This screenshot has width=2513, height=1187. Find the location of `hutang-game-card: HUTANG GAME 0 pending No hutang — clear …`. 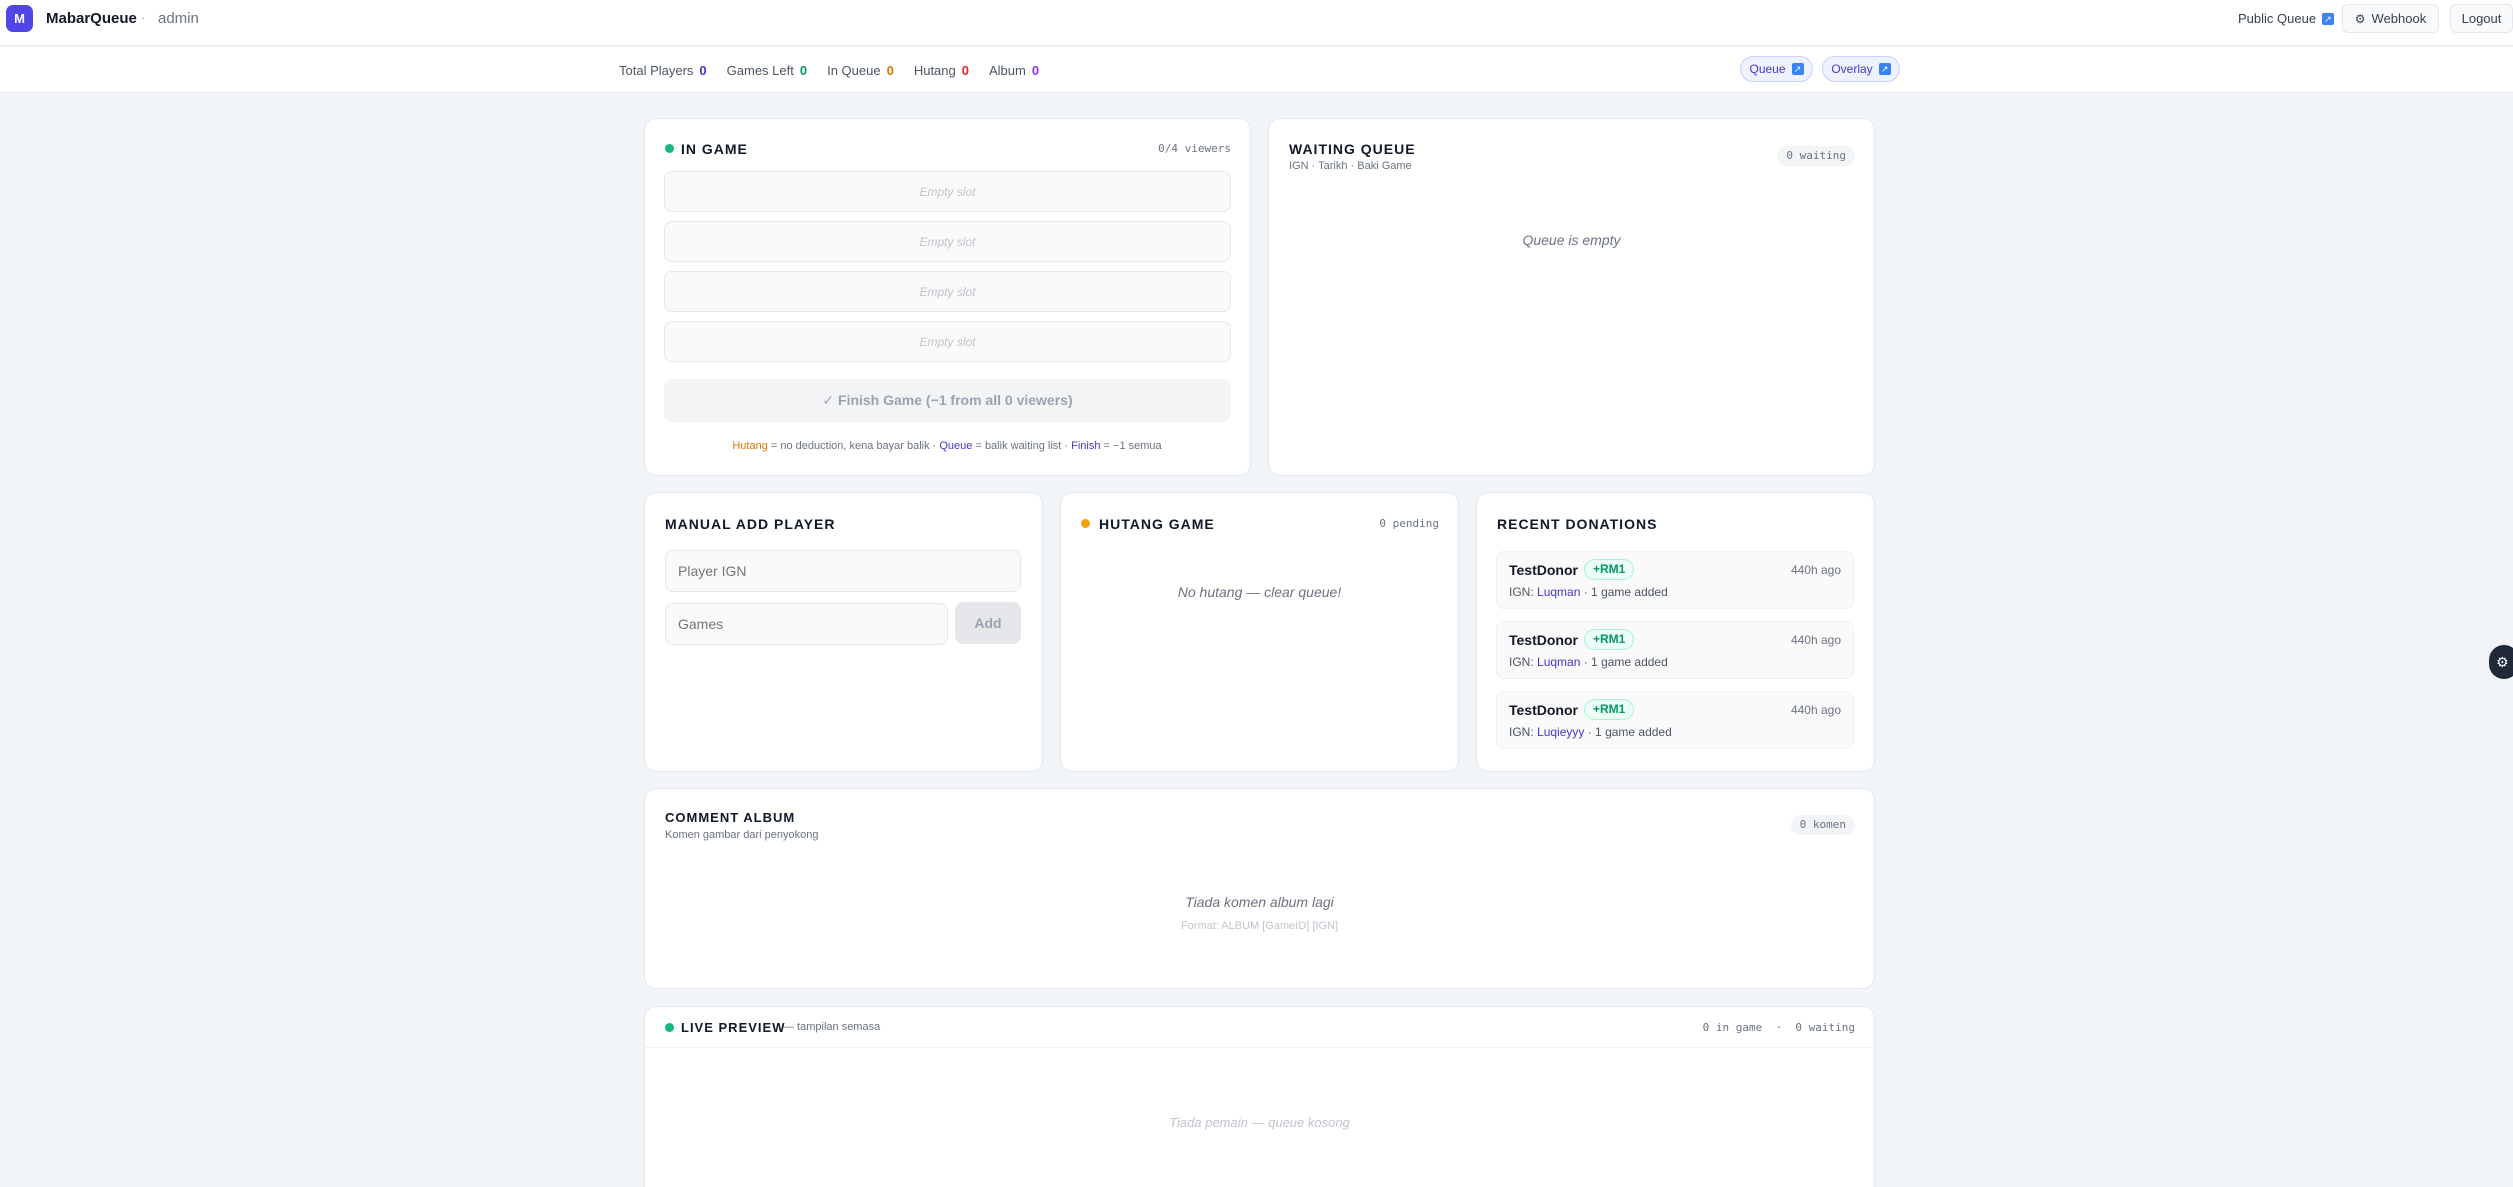

hutang-game-card: HUTANG GAME 0 pending No hutang — clear … is located at coordinates (1259, 632).